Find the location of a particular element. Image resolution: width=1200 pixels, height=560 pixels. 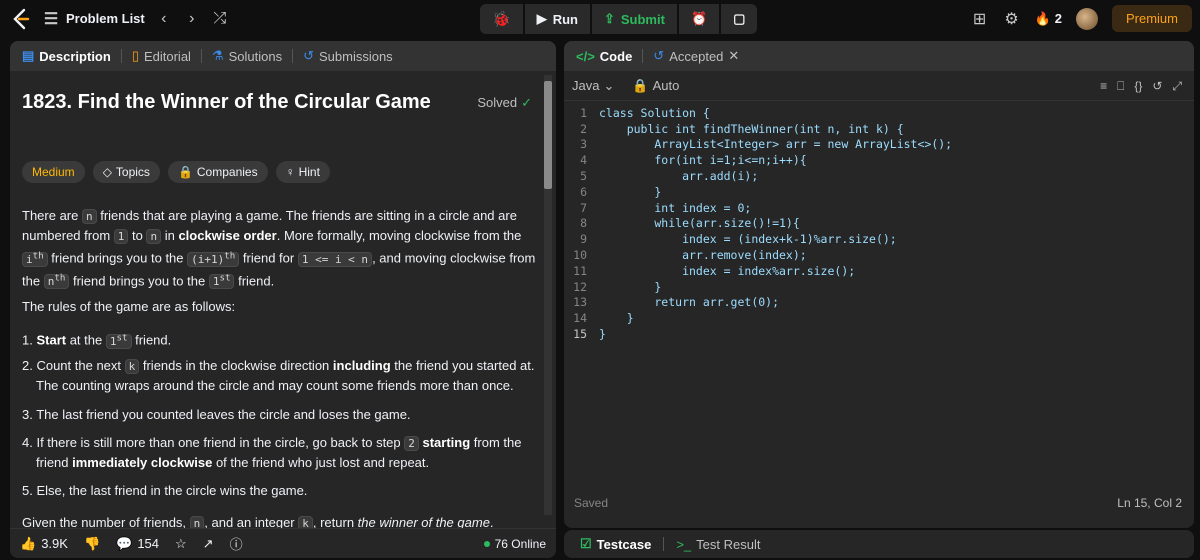

code-text: class Solution { is located at coordinates (654, 112).